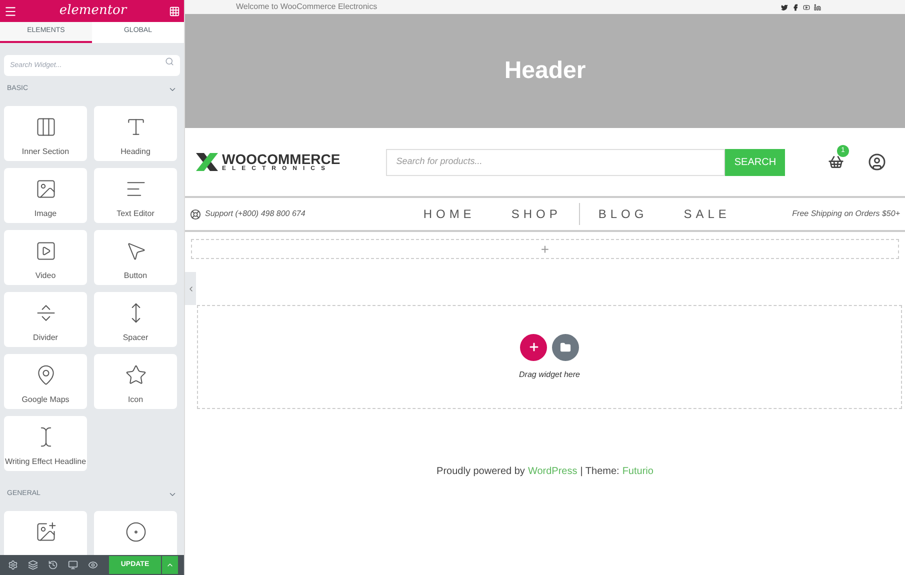 The height and width of the screenshot is (575, 905). Describe the element at coordinates (545, 71) in the screenshot. I see `header-title: Header` at that location.